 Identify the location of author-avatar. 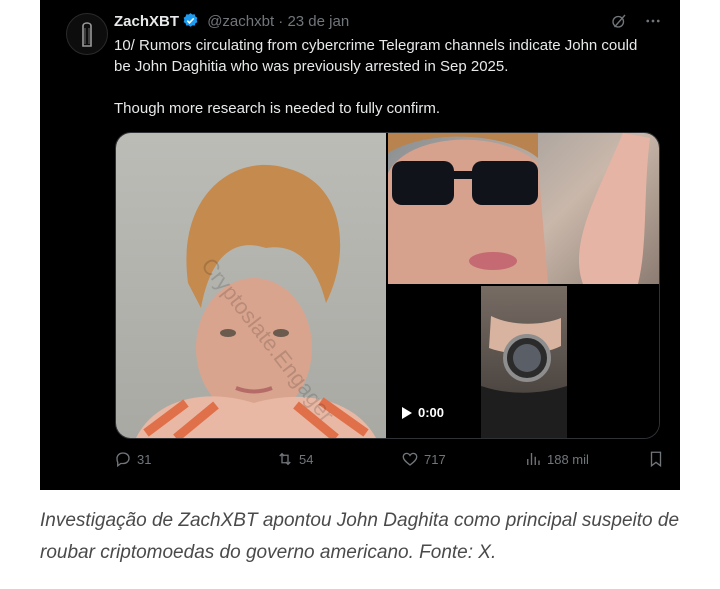
(87, 34).